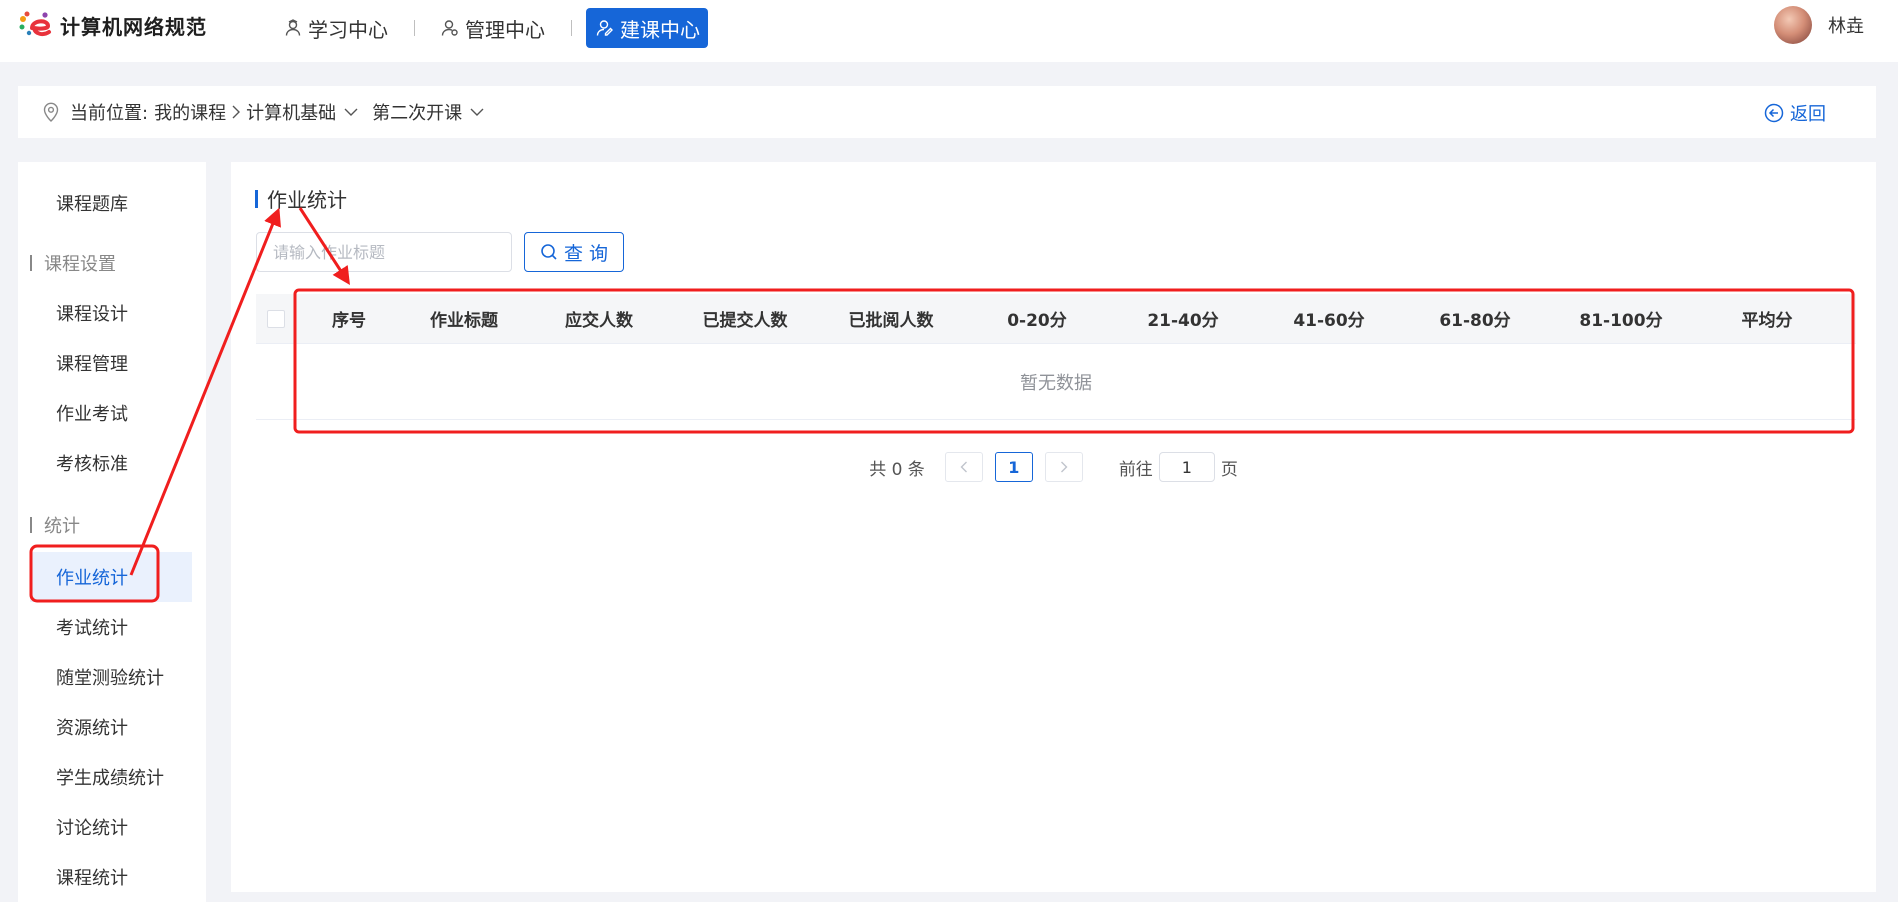 This screenshot has width=1898, height=902. I want to click on nav-course-building-center: 建课中心, so click(647, 28).